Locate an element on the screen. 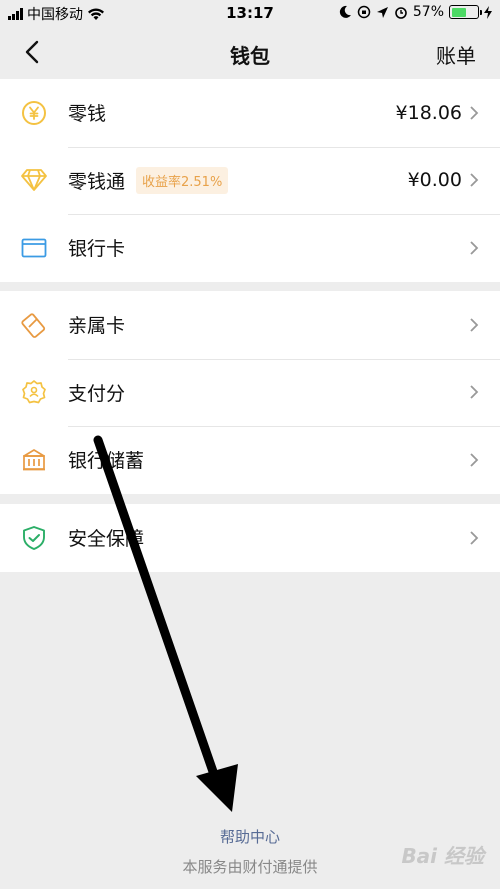 This screenshot has width=500, height=889. list-item-label: 银行卡 is located at coordinates (97, 249).